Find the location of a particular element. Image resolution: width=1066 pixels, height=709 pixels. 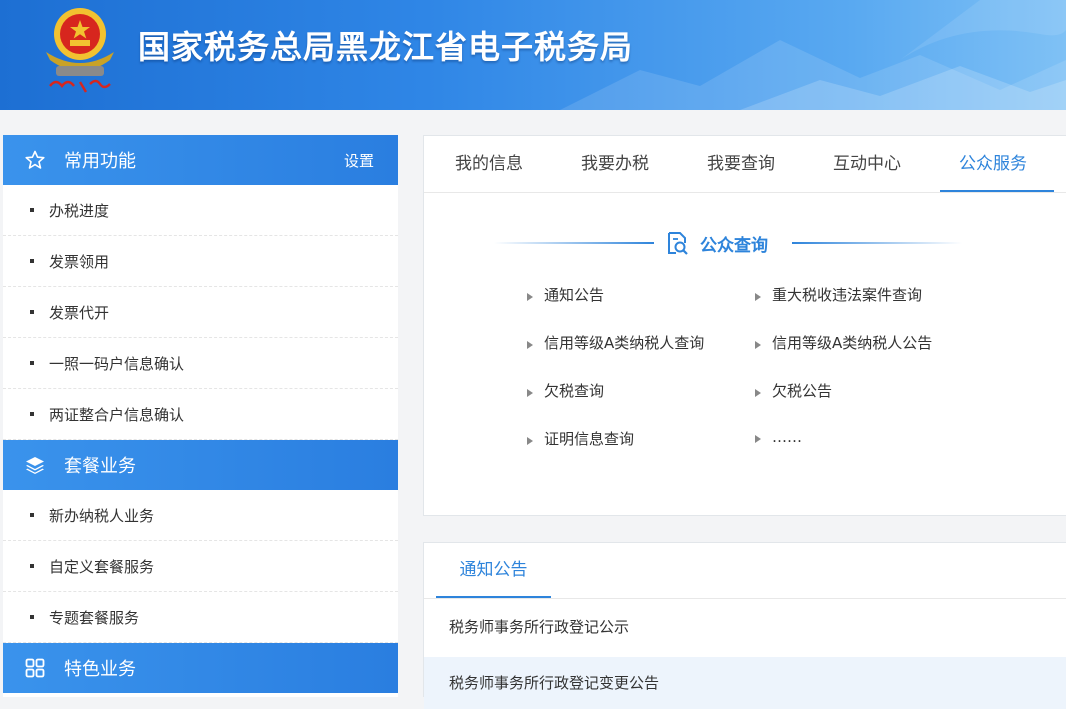

sidebar-item: 两证整合户信息确认 is located at coordinates (200, 414).